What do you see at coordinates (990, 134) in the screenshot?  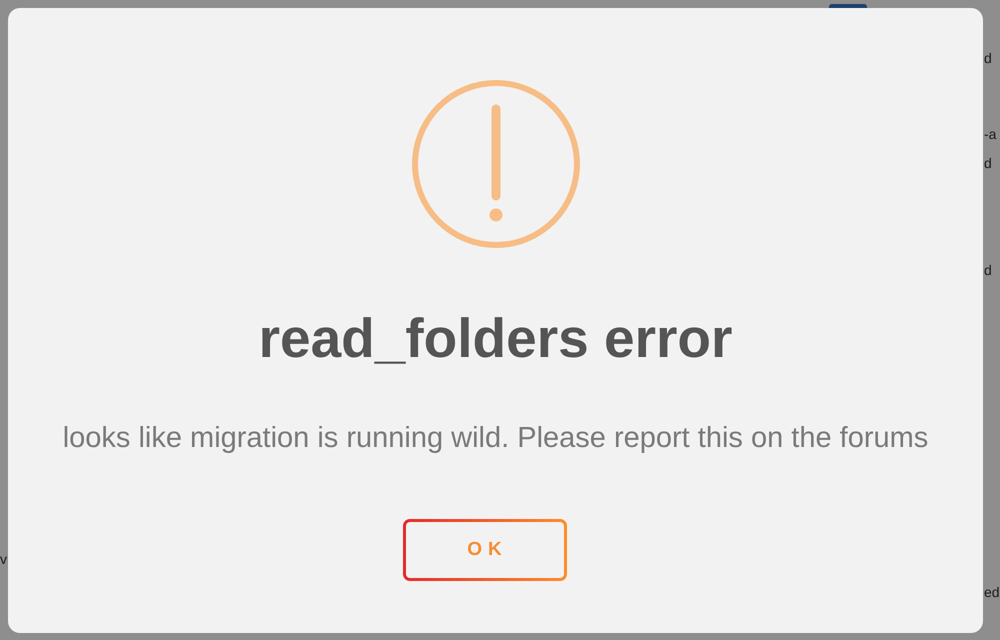 I see `background-text: -a` at bounding box center [990, 134].